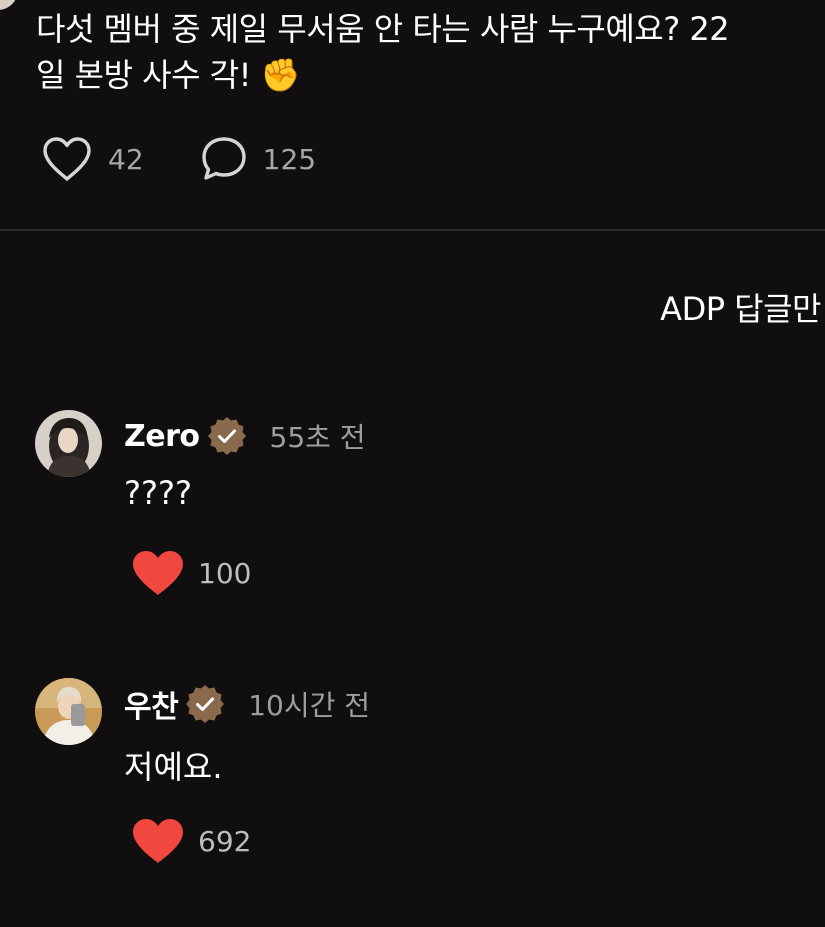 The height and width of the screenshot is (927, 825). I want to click on reply-timestamp: 55초 전, so click(317, 437).